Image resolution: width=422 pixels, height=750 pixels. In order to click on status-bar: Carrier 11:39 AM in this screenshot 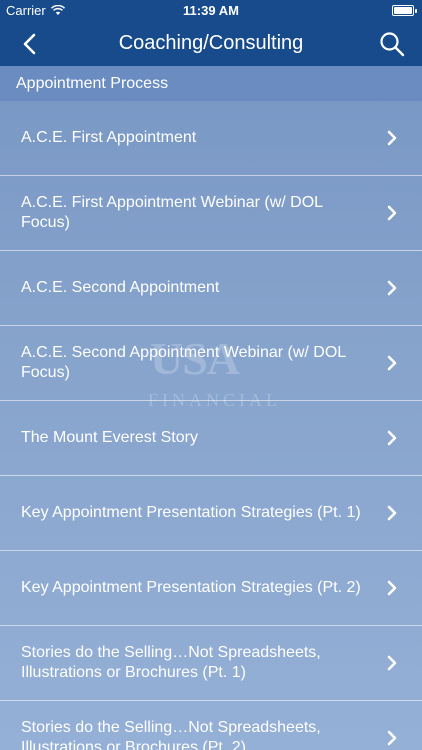, I will do `click(211, 11)`.